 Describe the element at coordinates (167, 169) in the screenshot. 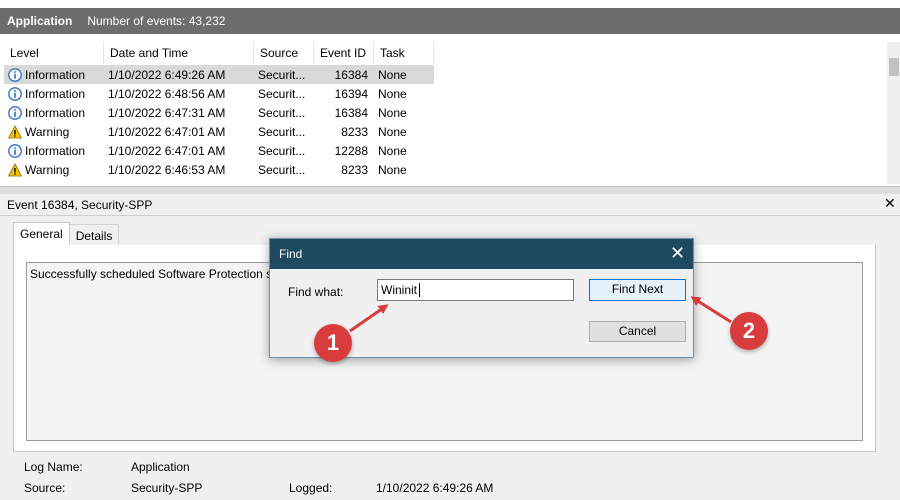

I see `cell-datetime: 1/10/2022 6:46:53 AM` at that location.